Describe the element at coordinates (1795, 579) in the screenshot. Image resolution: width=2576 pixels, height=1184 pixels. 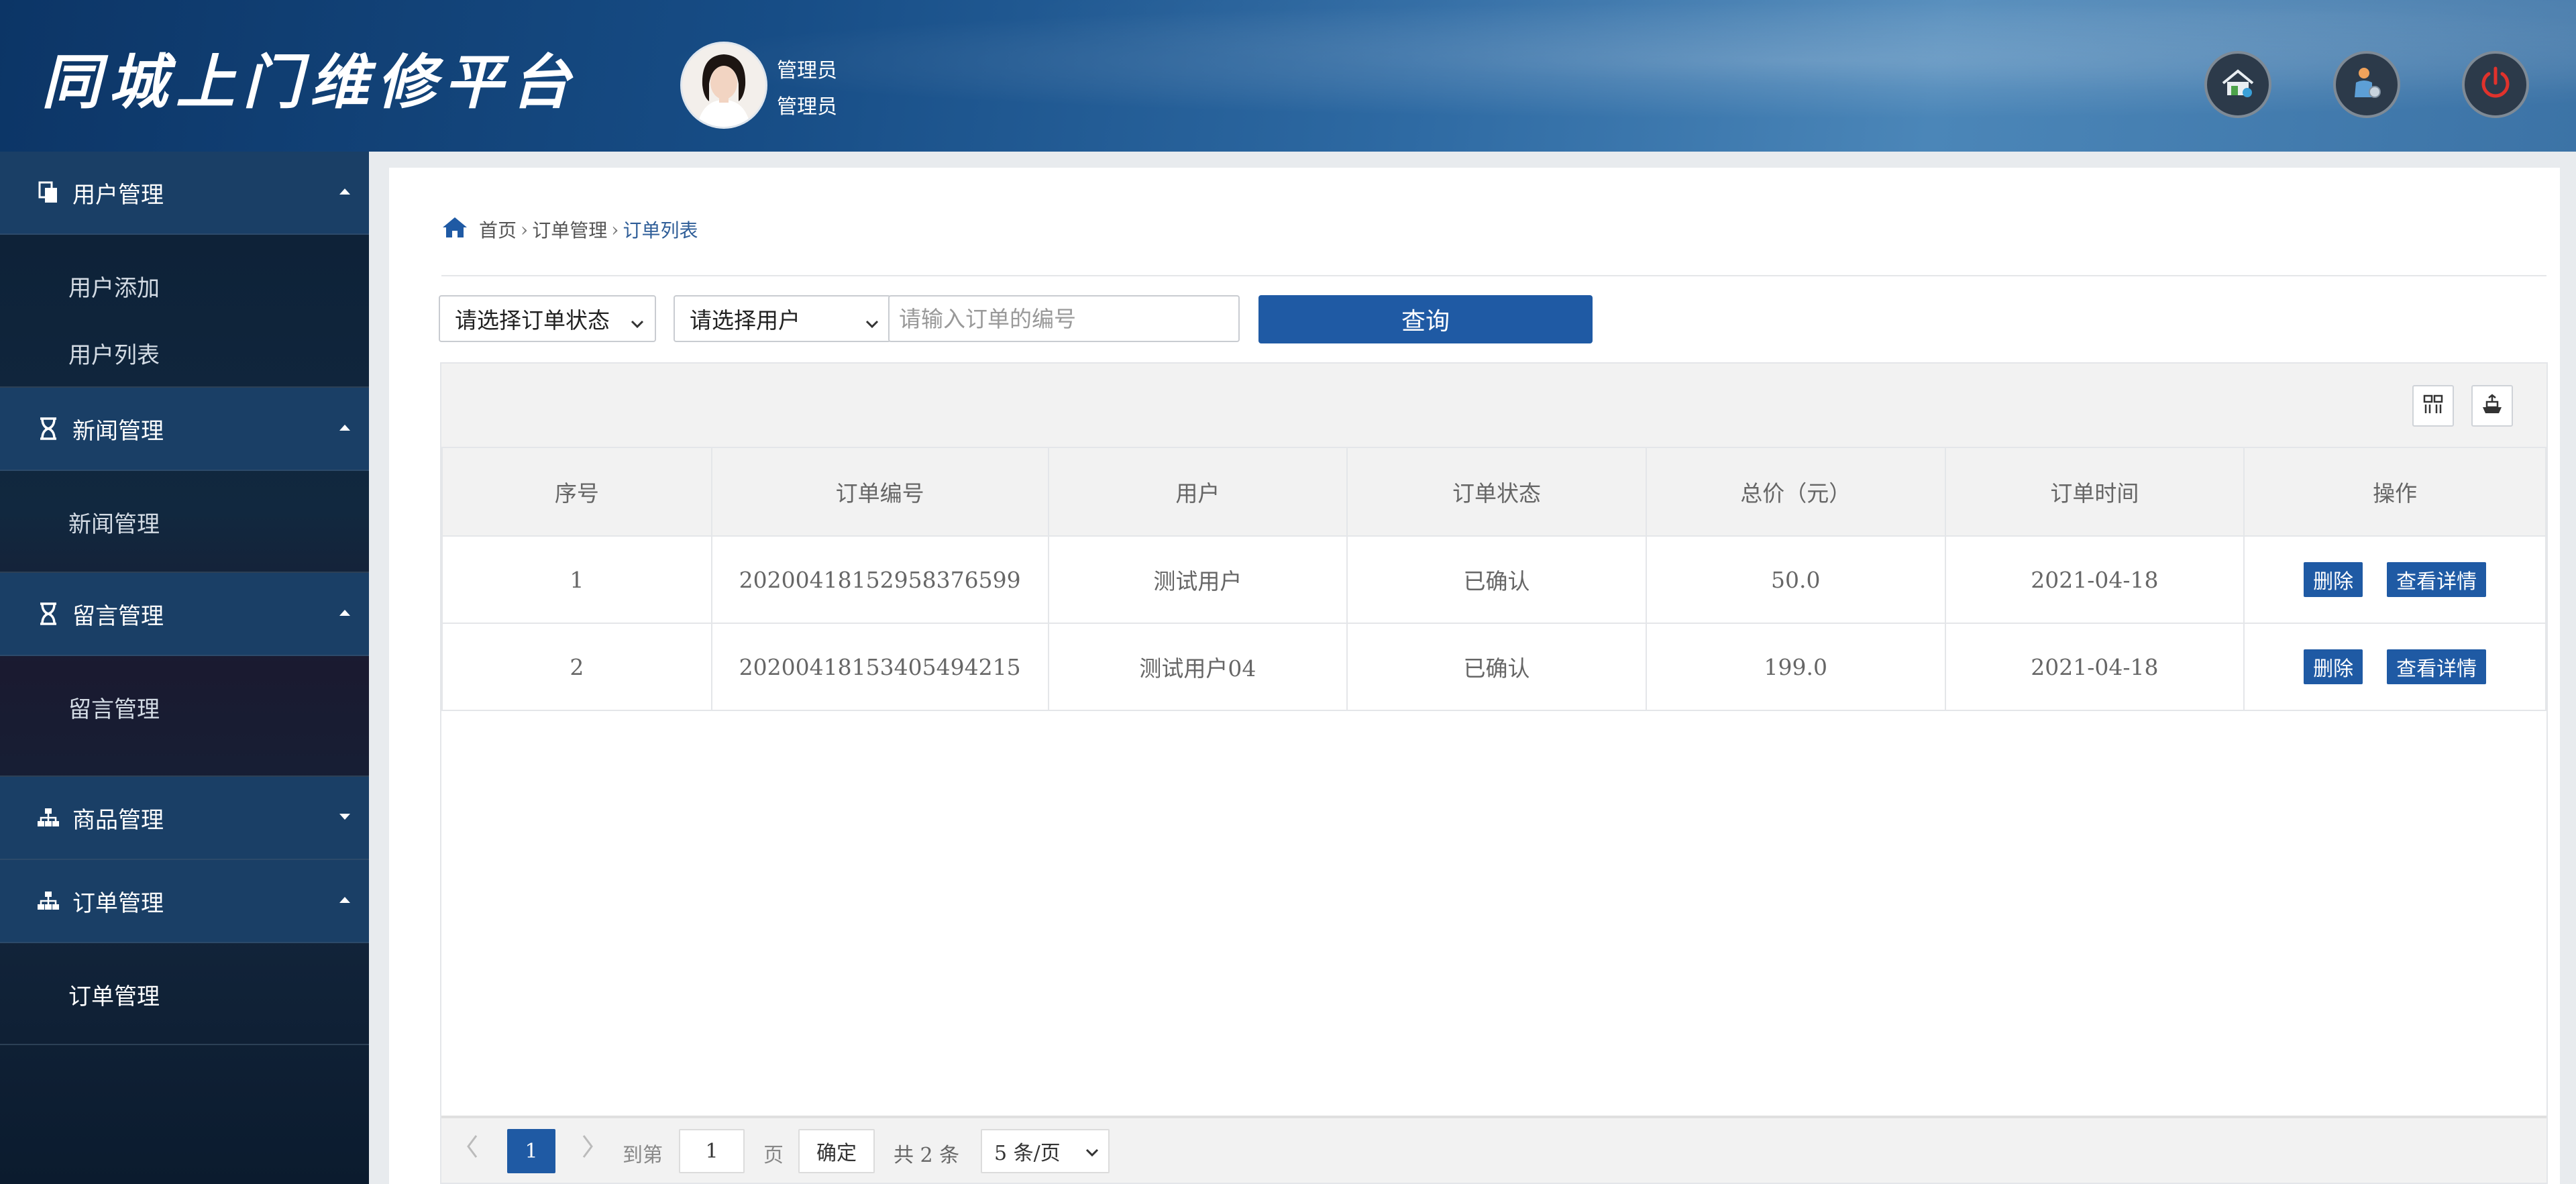
I see `cell-total: 50.0` at that location.